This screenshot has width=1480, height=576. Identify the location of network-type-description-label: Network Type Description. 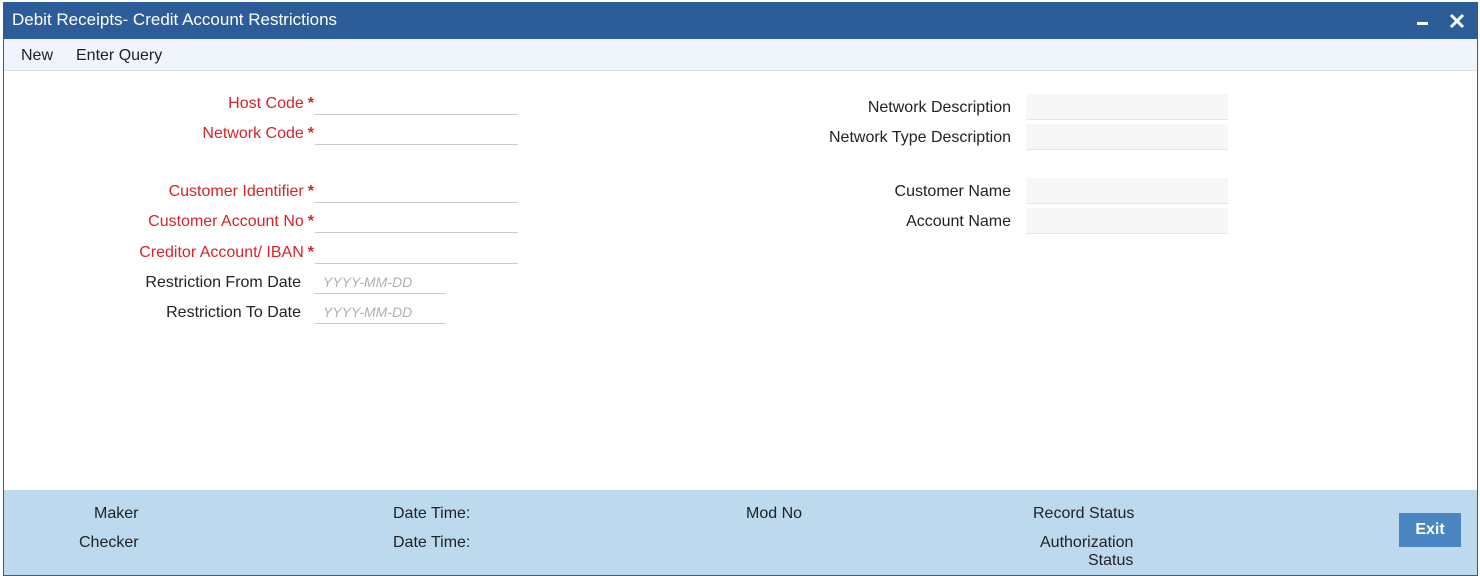
(920, 137).